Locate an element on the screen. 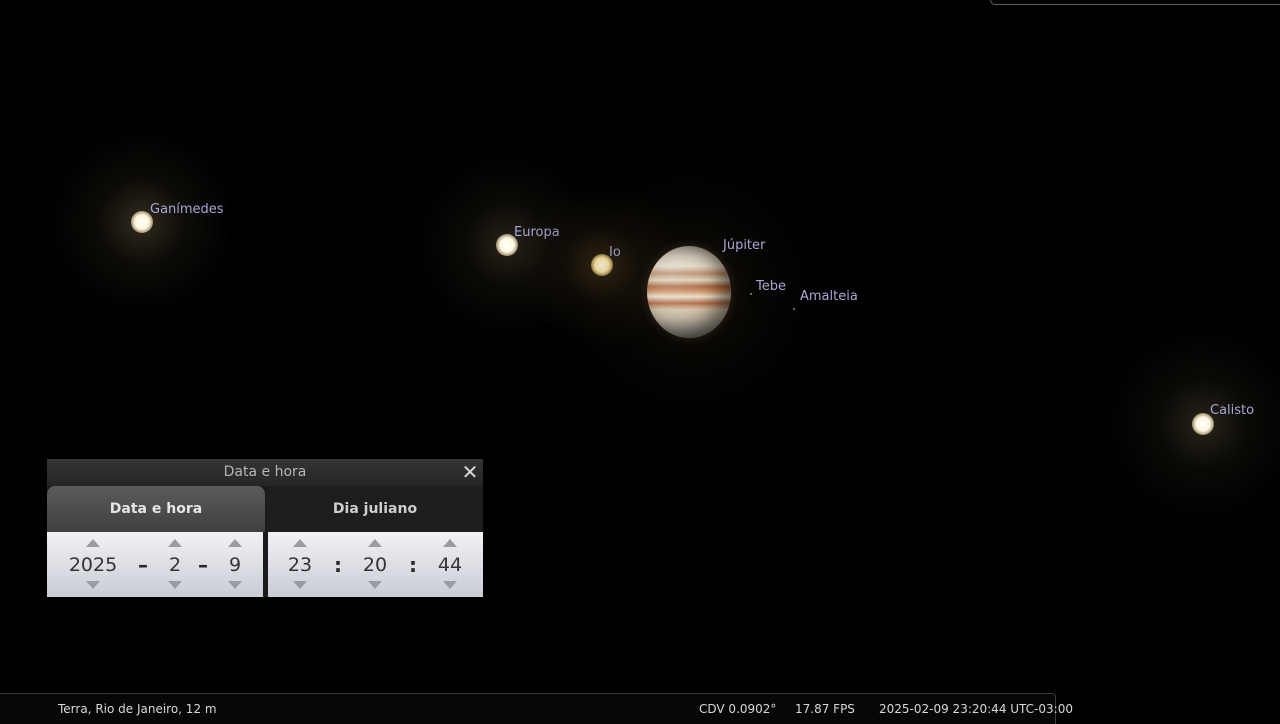  month-up-arrow-icon is located at coordinates (175, 543).